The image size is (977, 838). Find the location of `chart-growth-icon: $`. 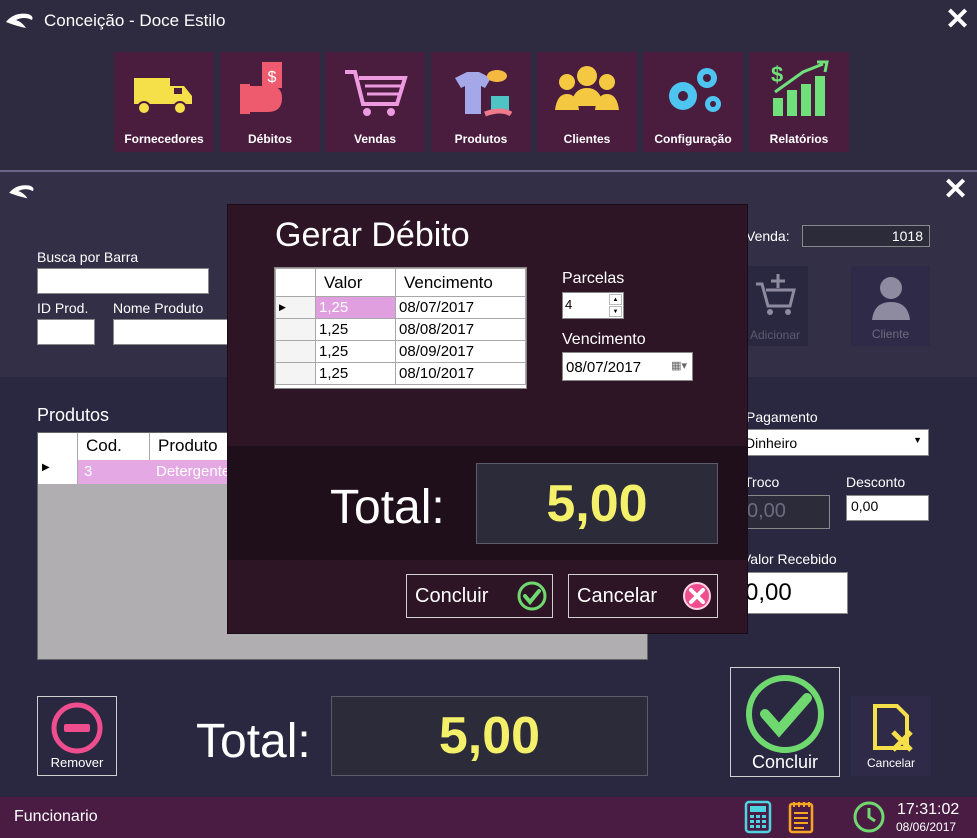

chart-growth-icon: $ is located at coordinates (800, 88).